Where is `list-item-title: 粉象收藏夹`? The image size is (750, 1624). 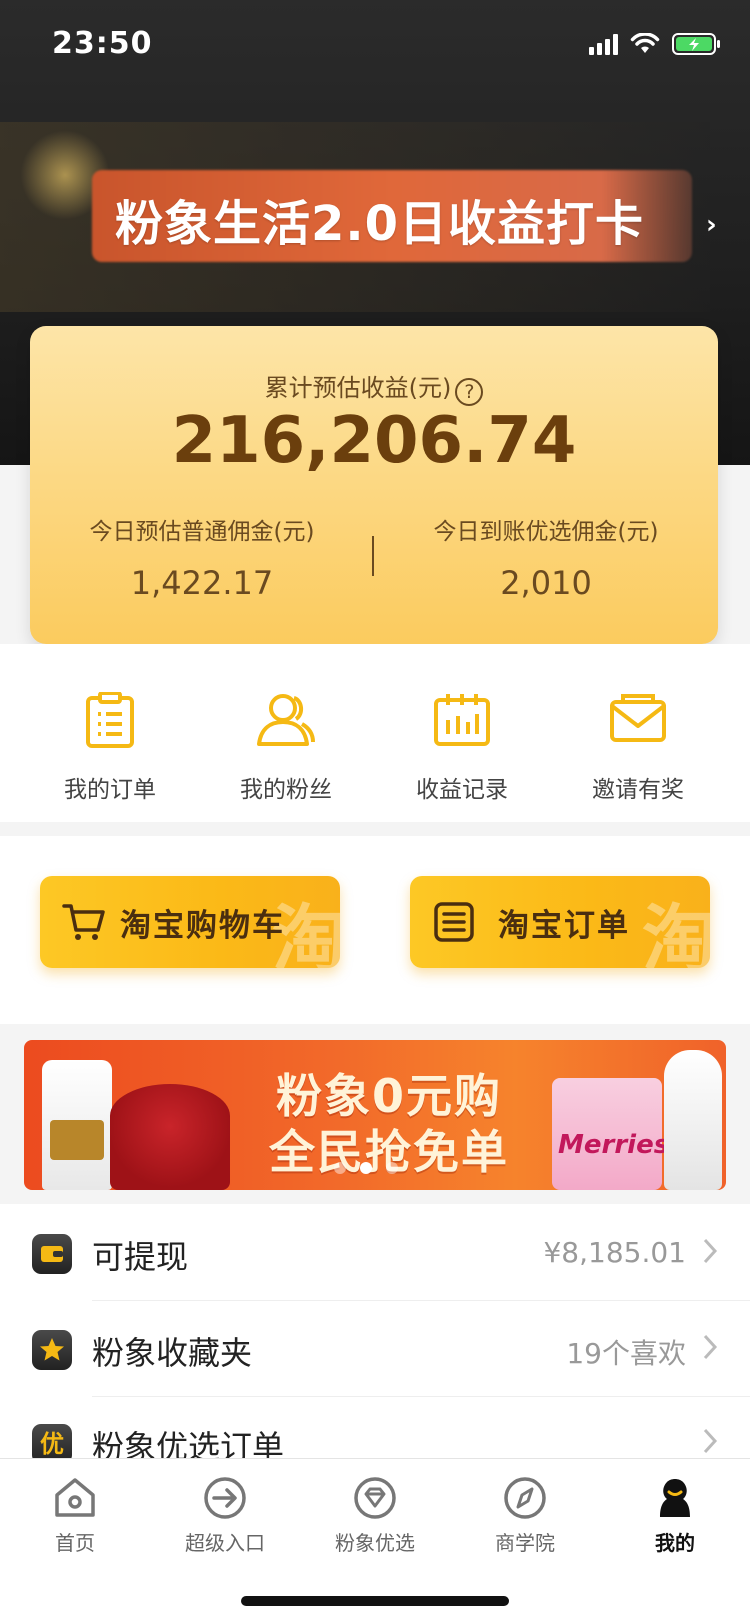
list-item-title: 粉象收藏夹 is located at coordinates (172, 1353).